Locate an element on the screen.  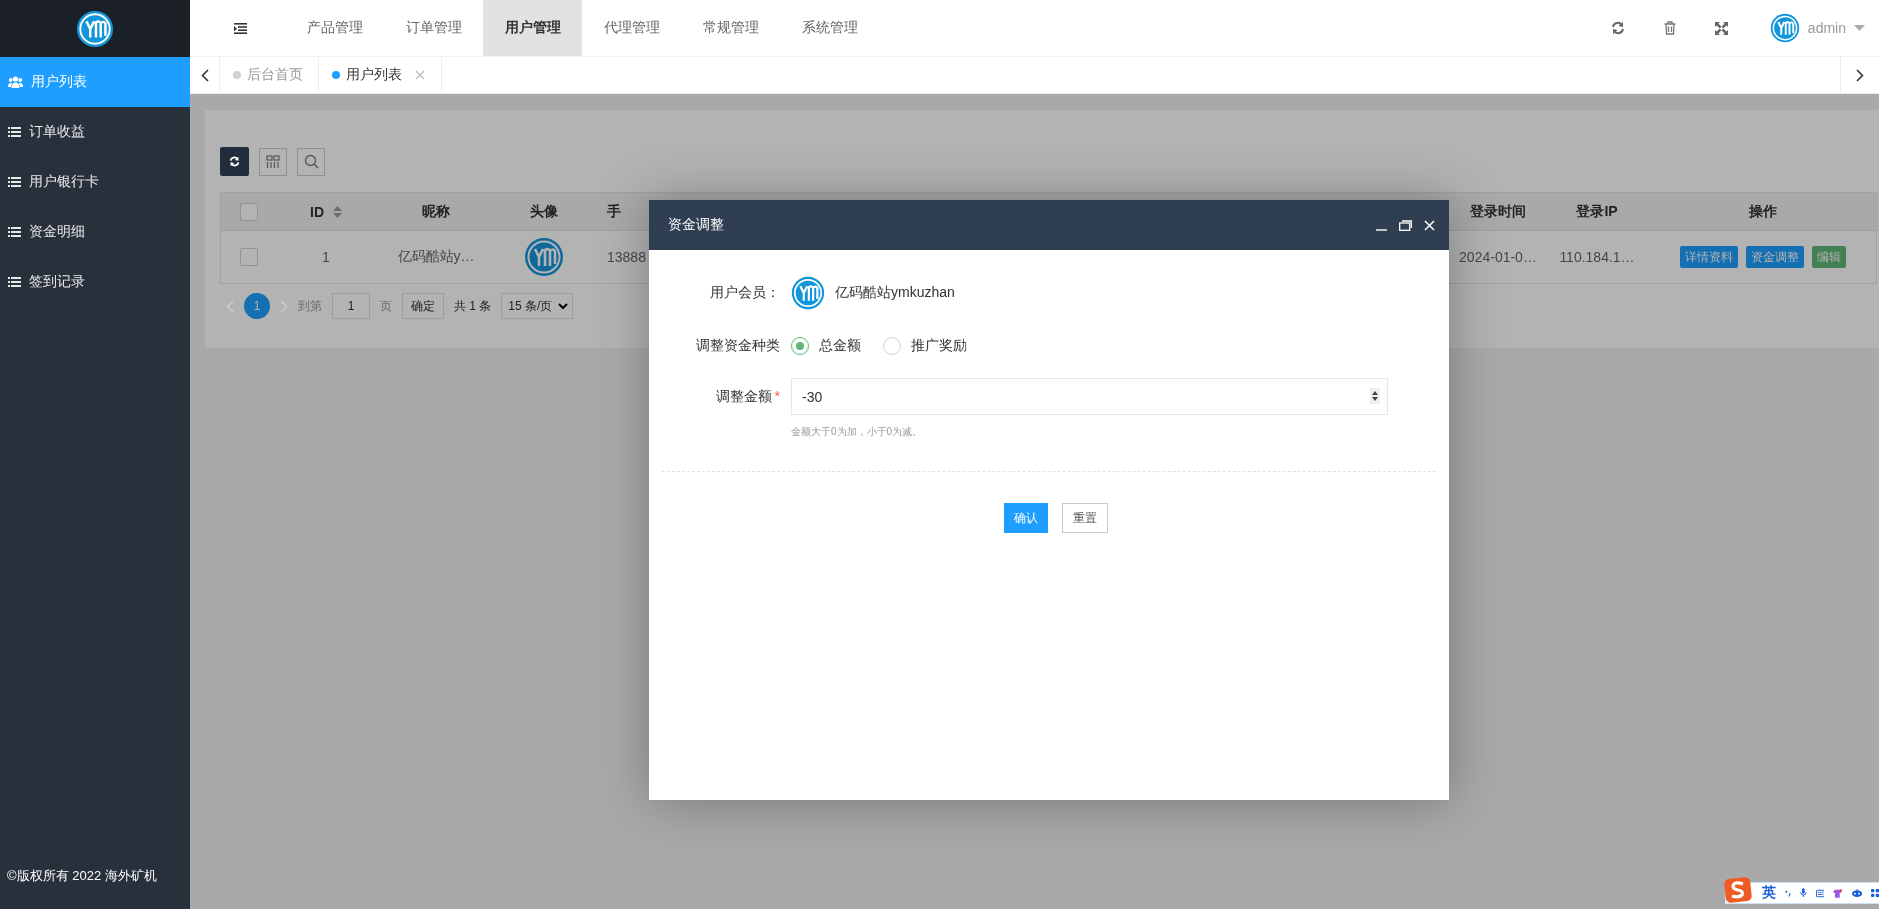
amount-label: 调整金额 is located at coordinates (743, 396).